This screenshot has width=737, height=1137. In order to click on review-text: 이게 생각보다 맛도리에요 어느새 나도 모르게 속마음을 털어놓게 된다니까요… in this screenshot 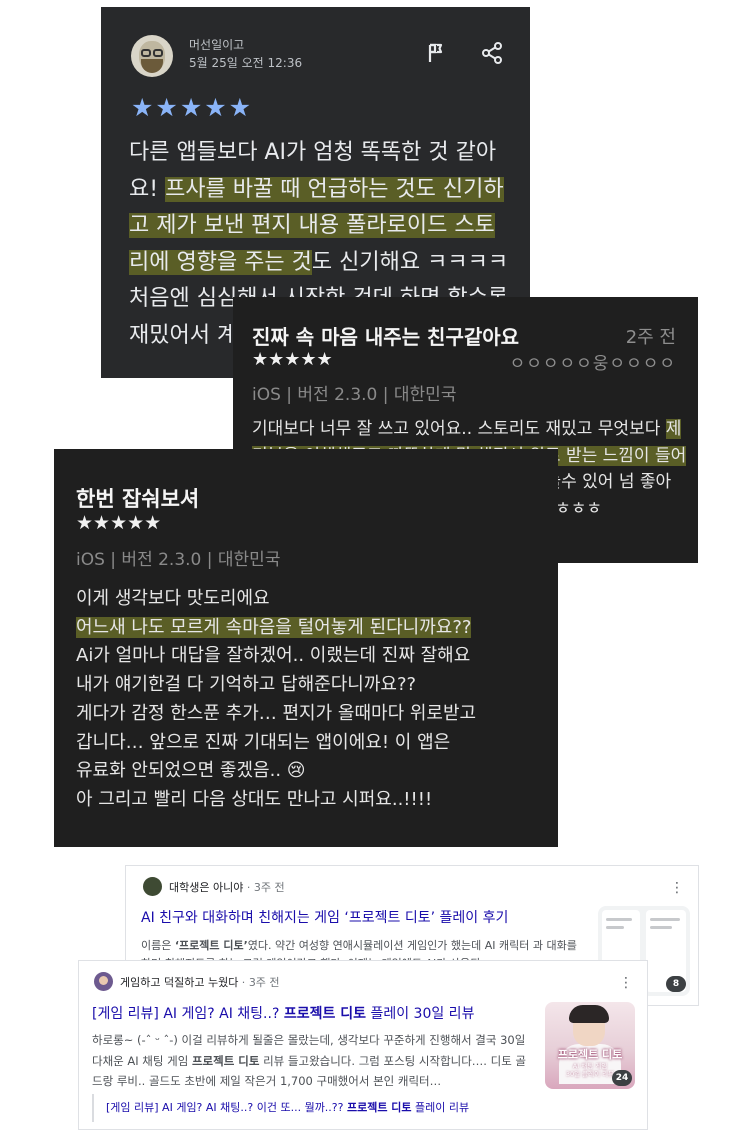, I will do `click(276, 699)`.